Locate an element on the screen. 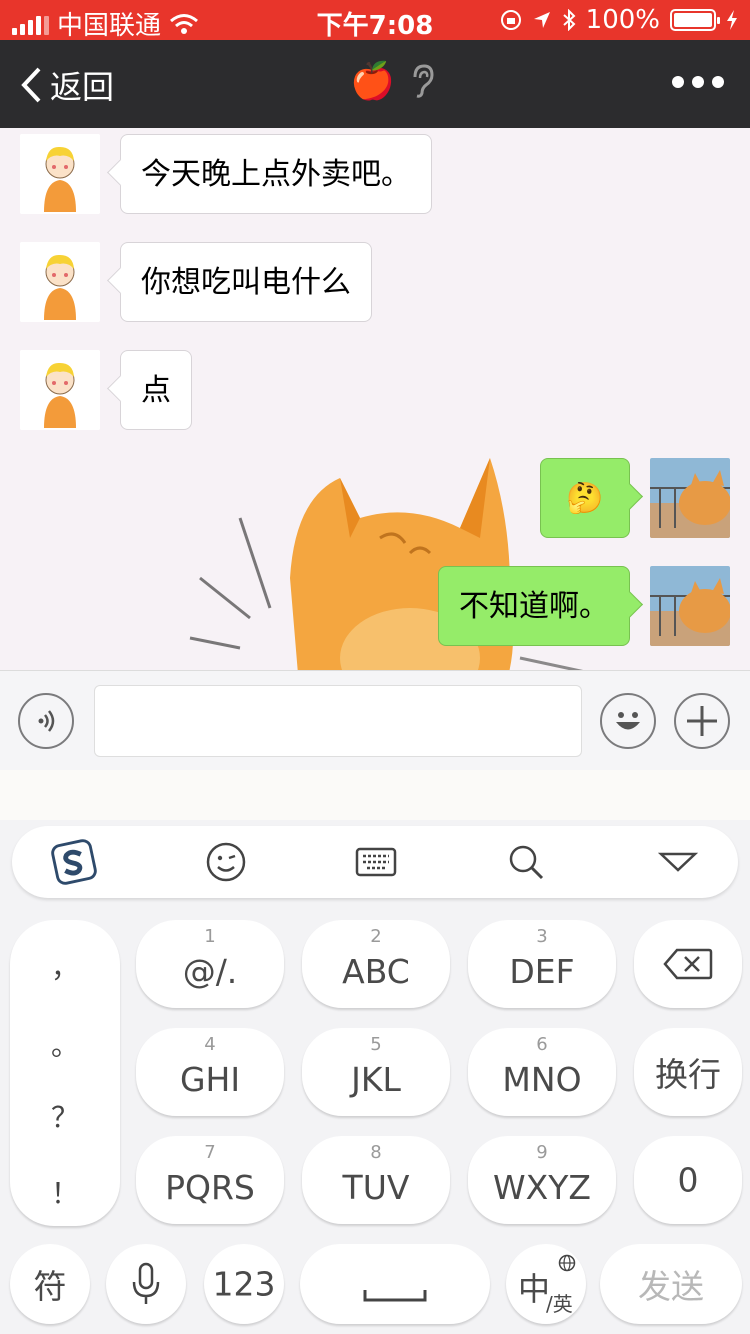 The image size is (750, 1334). input-bar is located at coordinates (375, 720).